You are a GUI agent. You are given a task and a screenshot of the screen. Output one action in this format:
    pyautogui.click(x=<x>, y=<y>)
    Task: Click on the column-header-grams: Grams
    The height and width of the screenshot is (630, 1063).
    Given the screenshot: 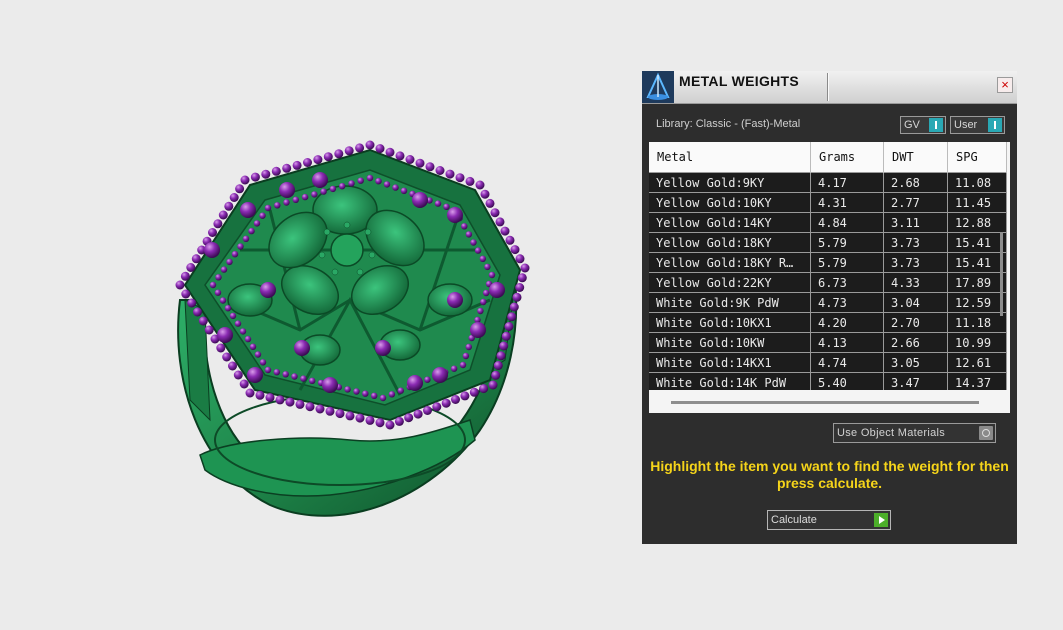 What is the action you would take?
    pyautogui.click(x=847, y=157)
    